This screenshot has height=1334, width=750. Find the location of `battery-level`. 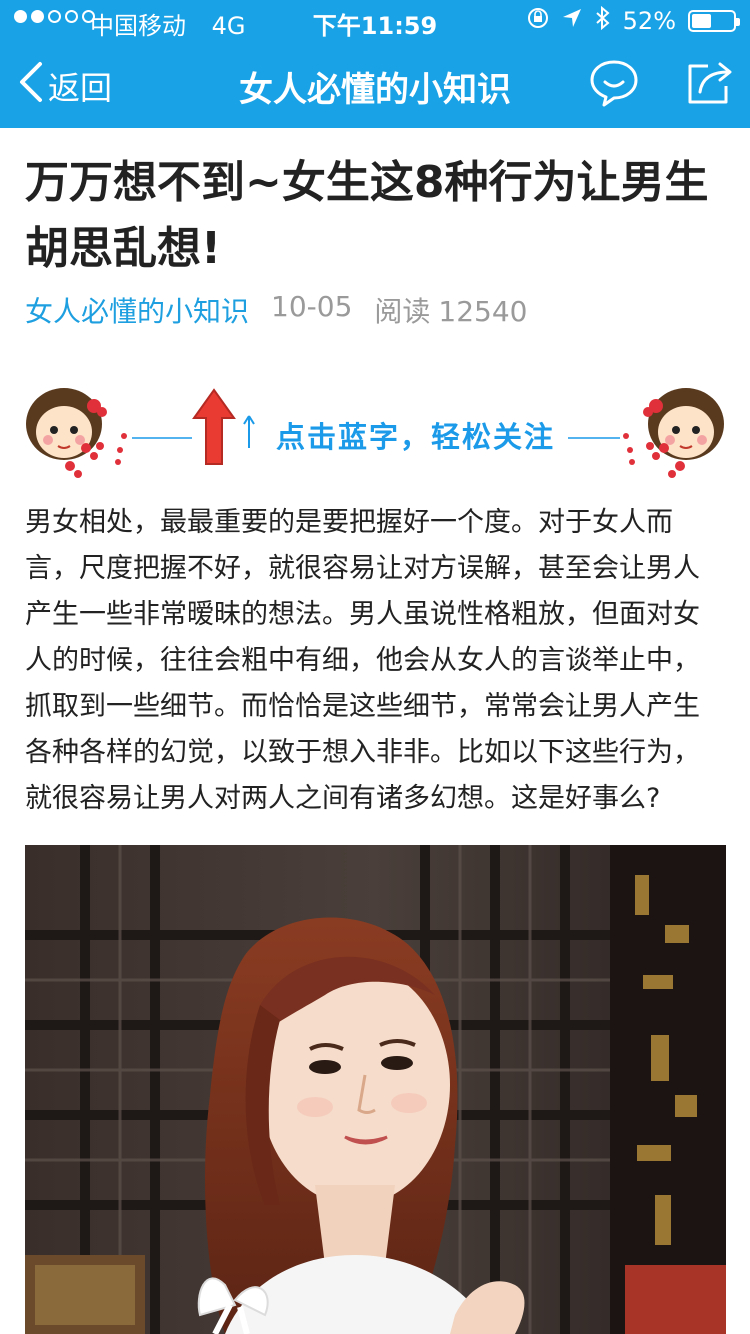

battery-level is located at coordinates (701, 21).